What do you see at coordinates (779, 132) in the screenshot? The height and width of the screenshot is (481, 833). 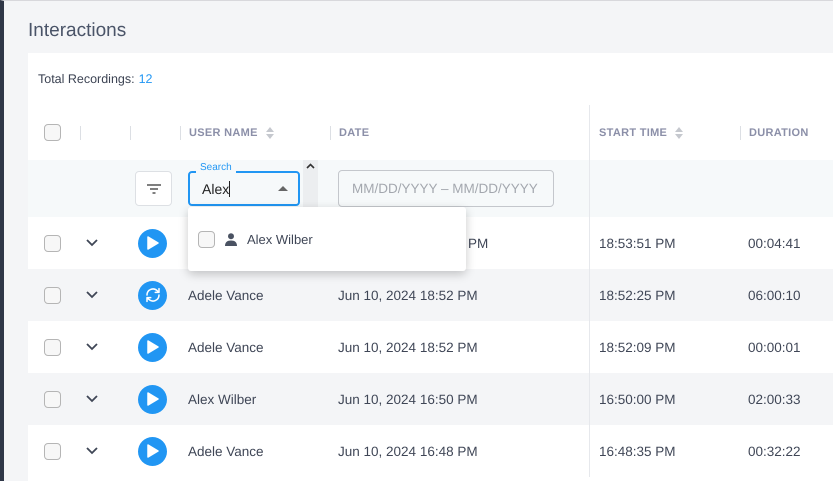 I see `column-header: DURATION` at bounding box center [779, 132].